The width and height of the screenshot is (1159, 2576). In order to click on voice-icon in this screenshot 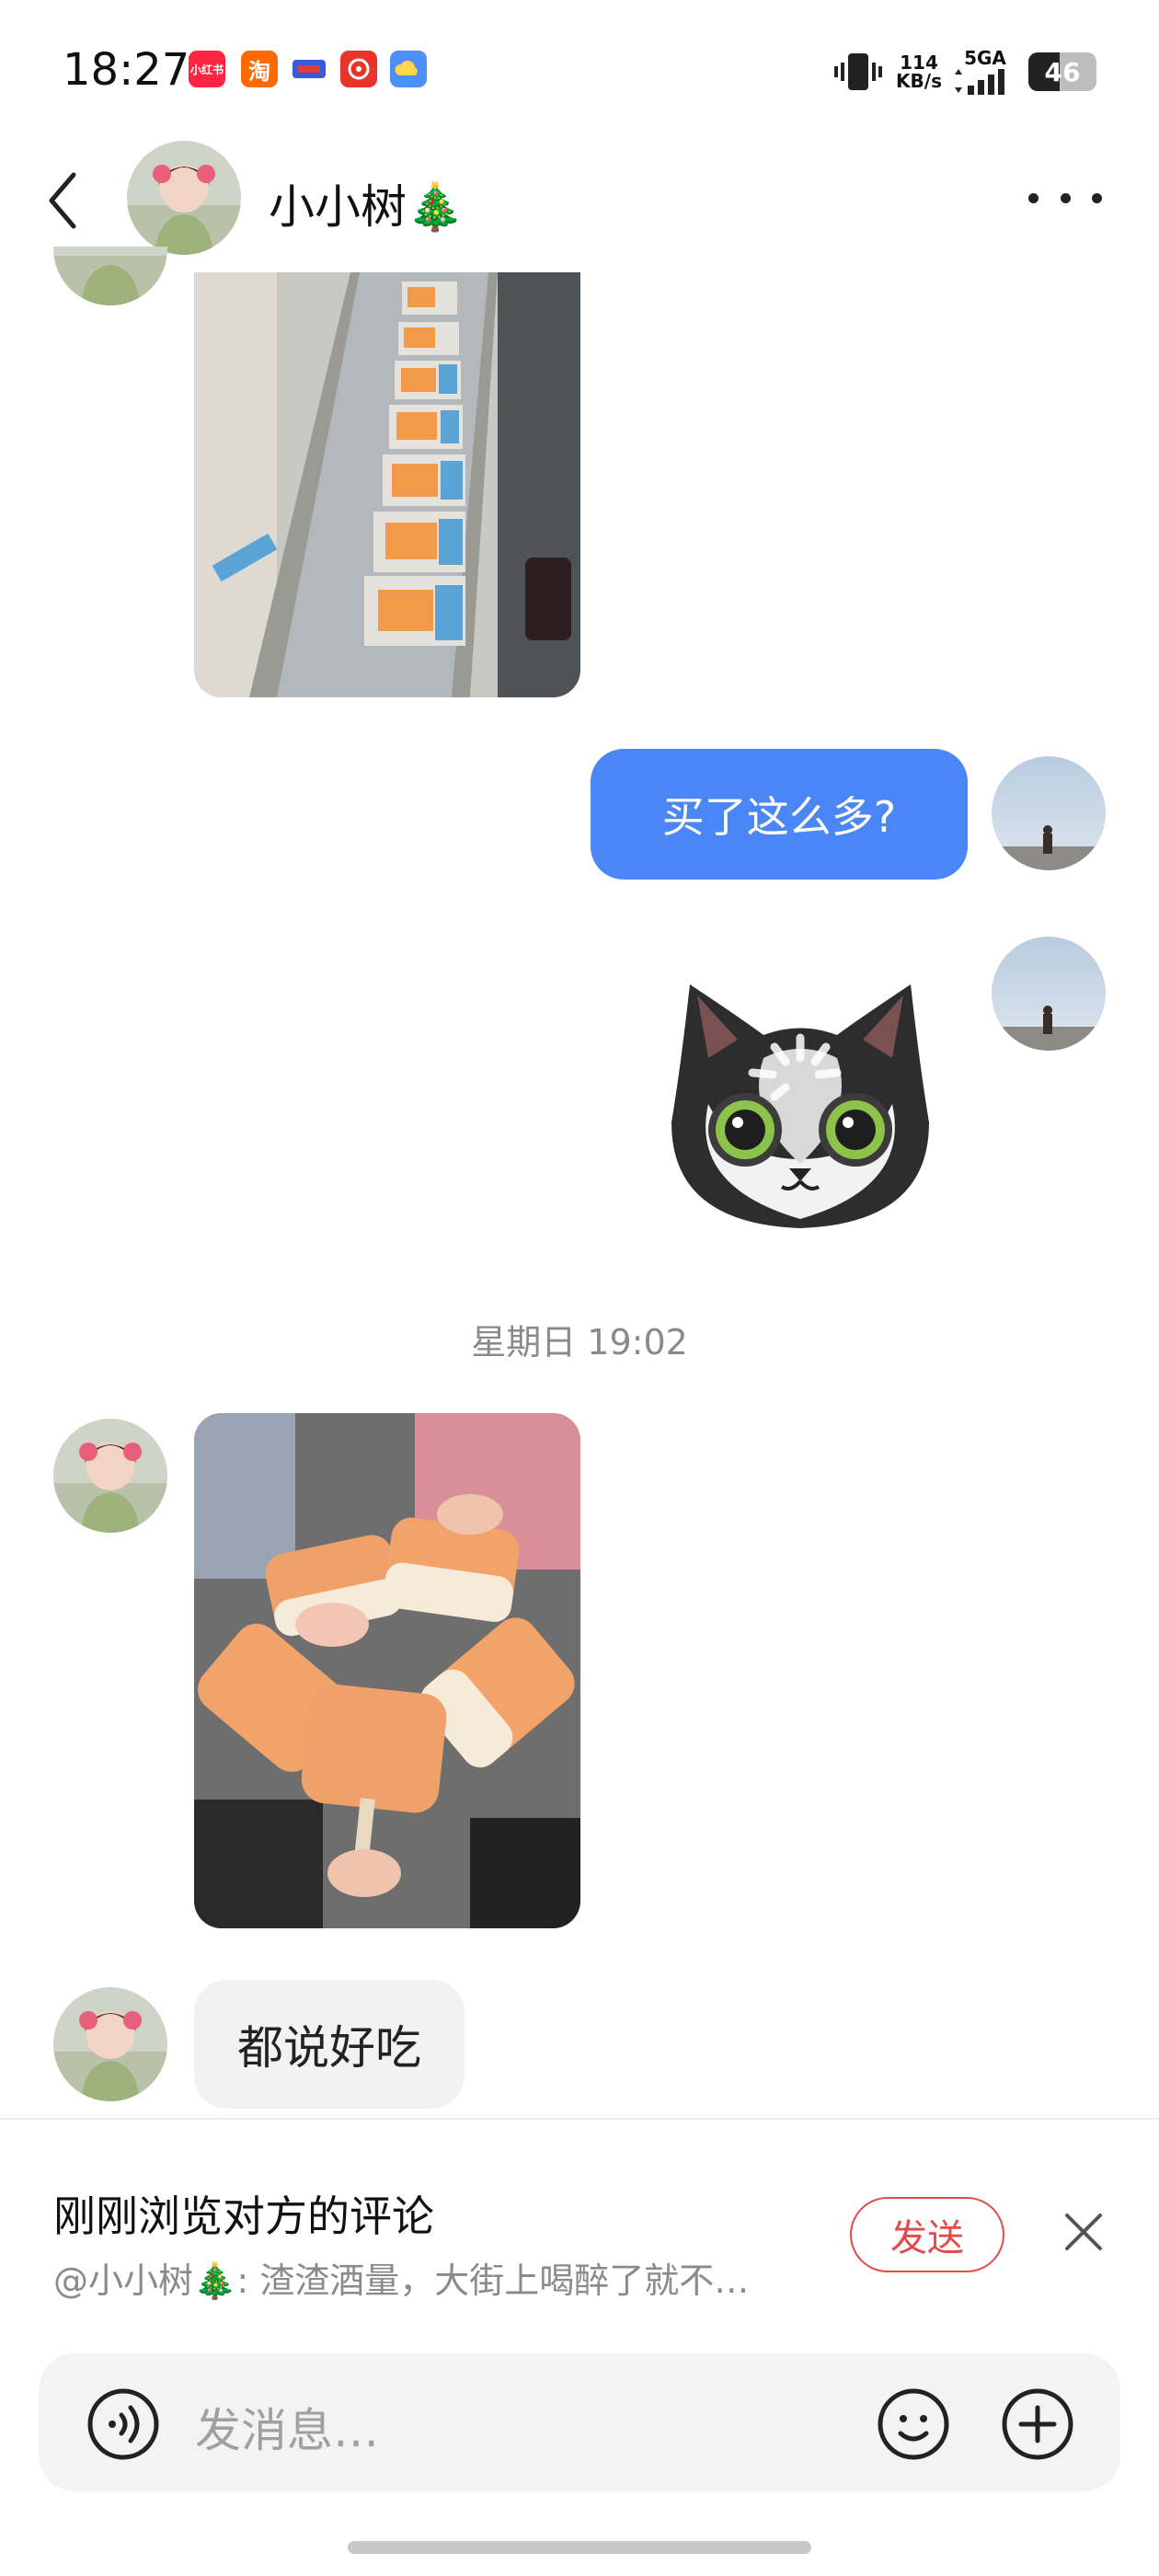, I will do `click(123, 2424)`.